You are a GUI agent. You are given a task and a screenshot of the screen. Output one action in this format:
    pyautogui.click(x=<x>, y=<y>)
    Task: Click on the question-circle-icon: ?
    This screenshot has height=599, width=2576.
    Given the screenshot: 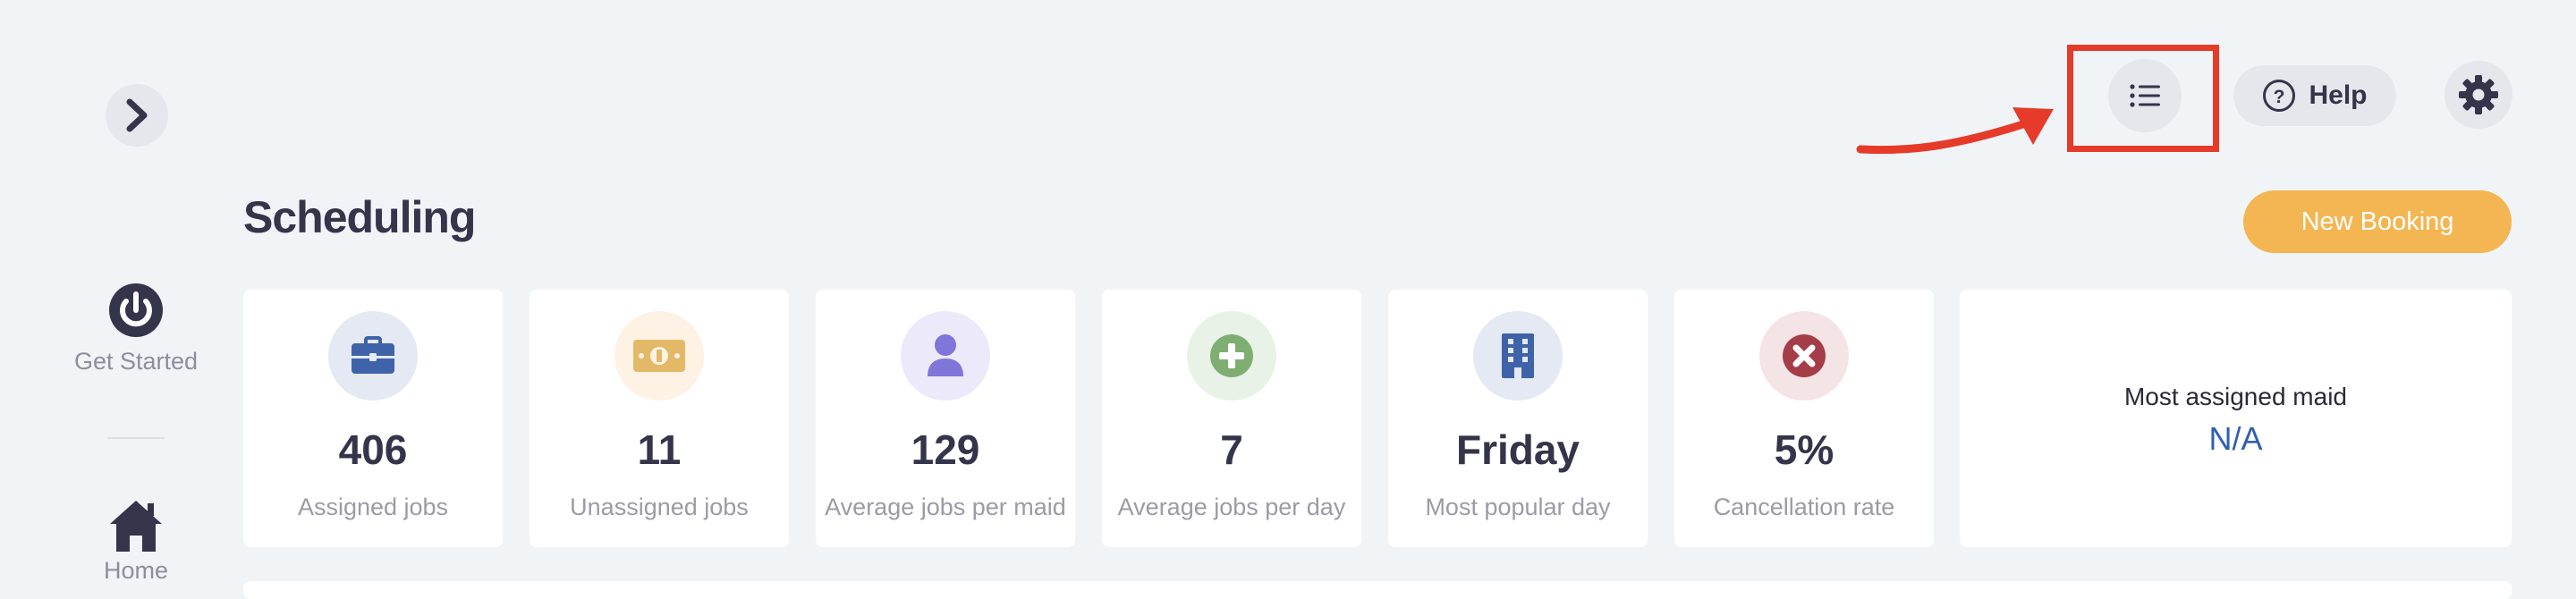 What is the action you would take?
    pyautogui.click(x=2279, y=96)
    